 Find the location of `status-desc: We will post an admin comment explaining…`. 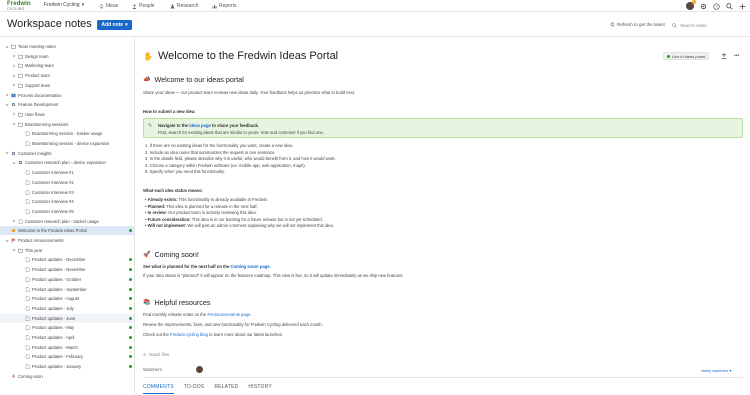

status-desc: We will post an admin comment explaining… is located at coordinates (260, 225).